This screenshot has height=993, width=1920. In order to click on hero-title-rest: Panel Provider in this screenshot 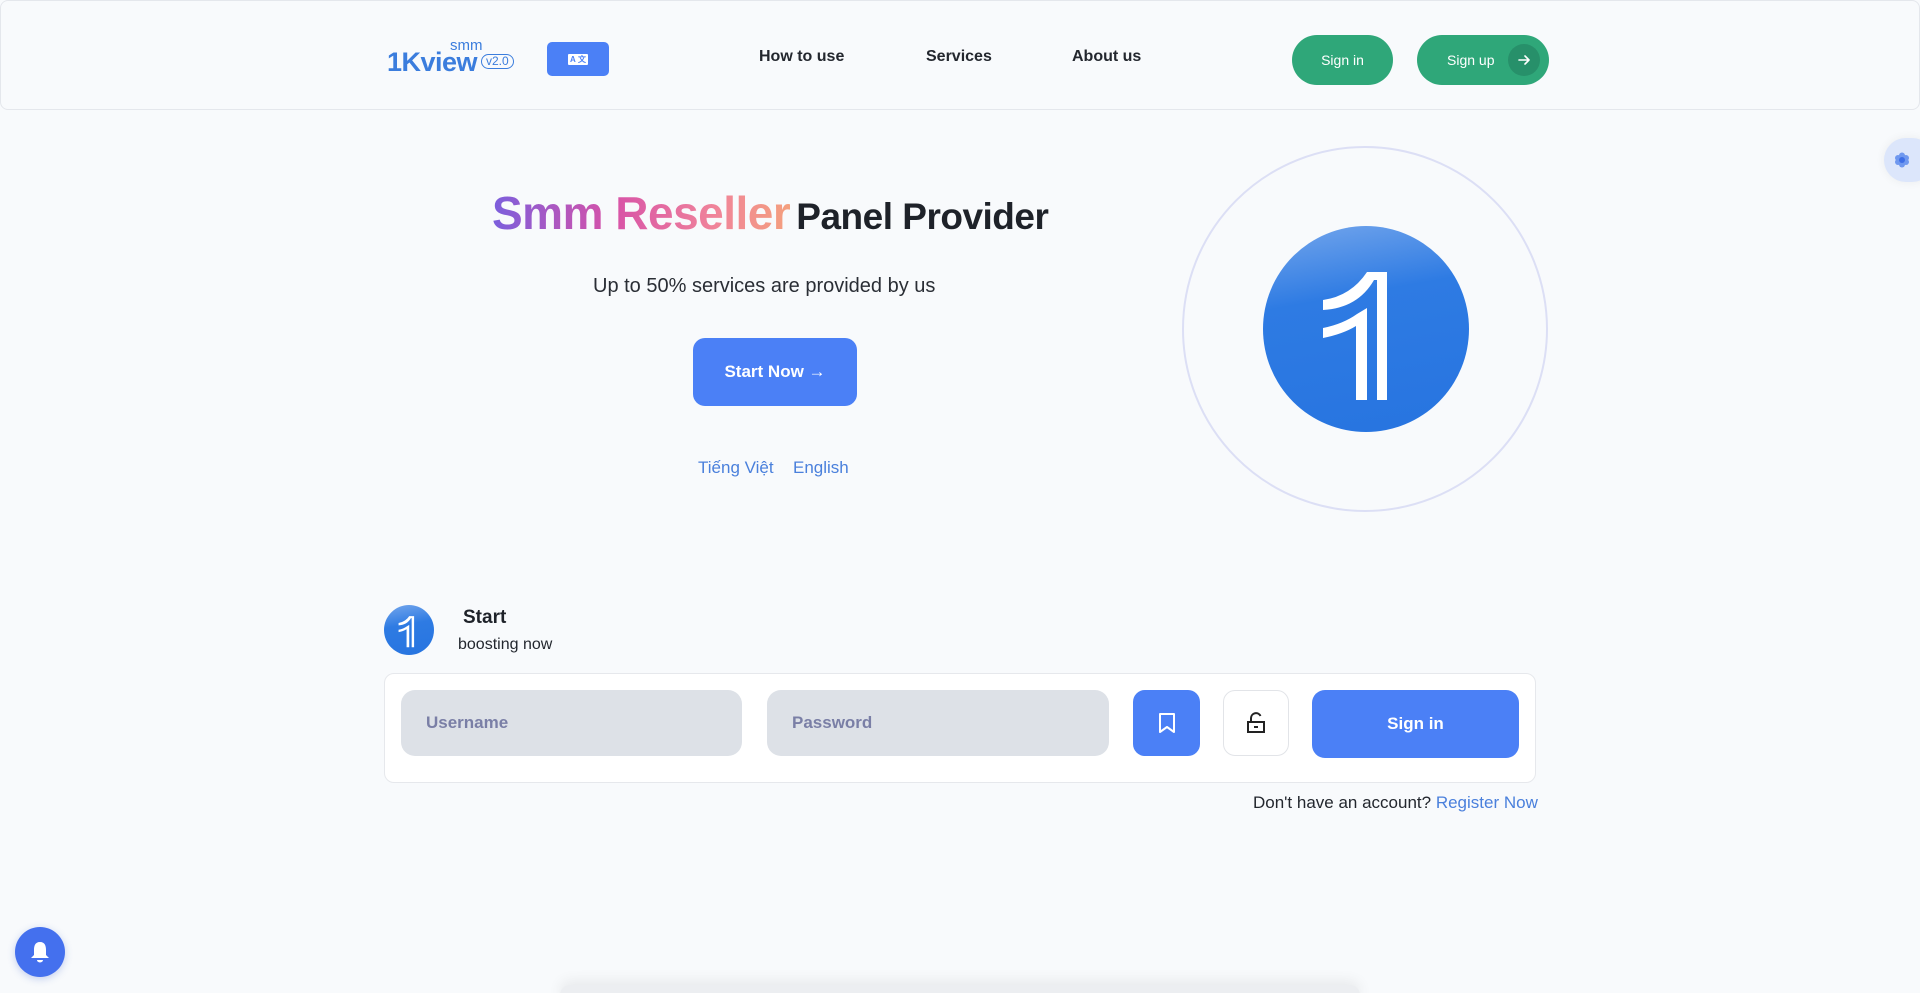, I will do `click(922, 216)`.